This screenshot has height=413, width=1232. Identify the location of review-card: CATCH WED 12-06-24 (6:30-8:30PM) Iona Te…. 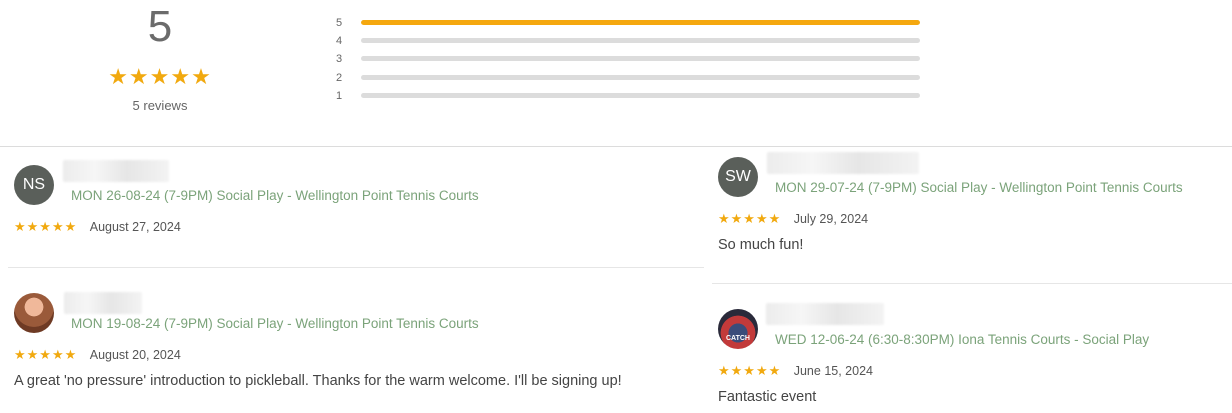
(968, 356).